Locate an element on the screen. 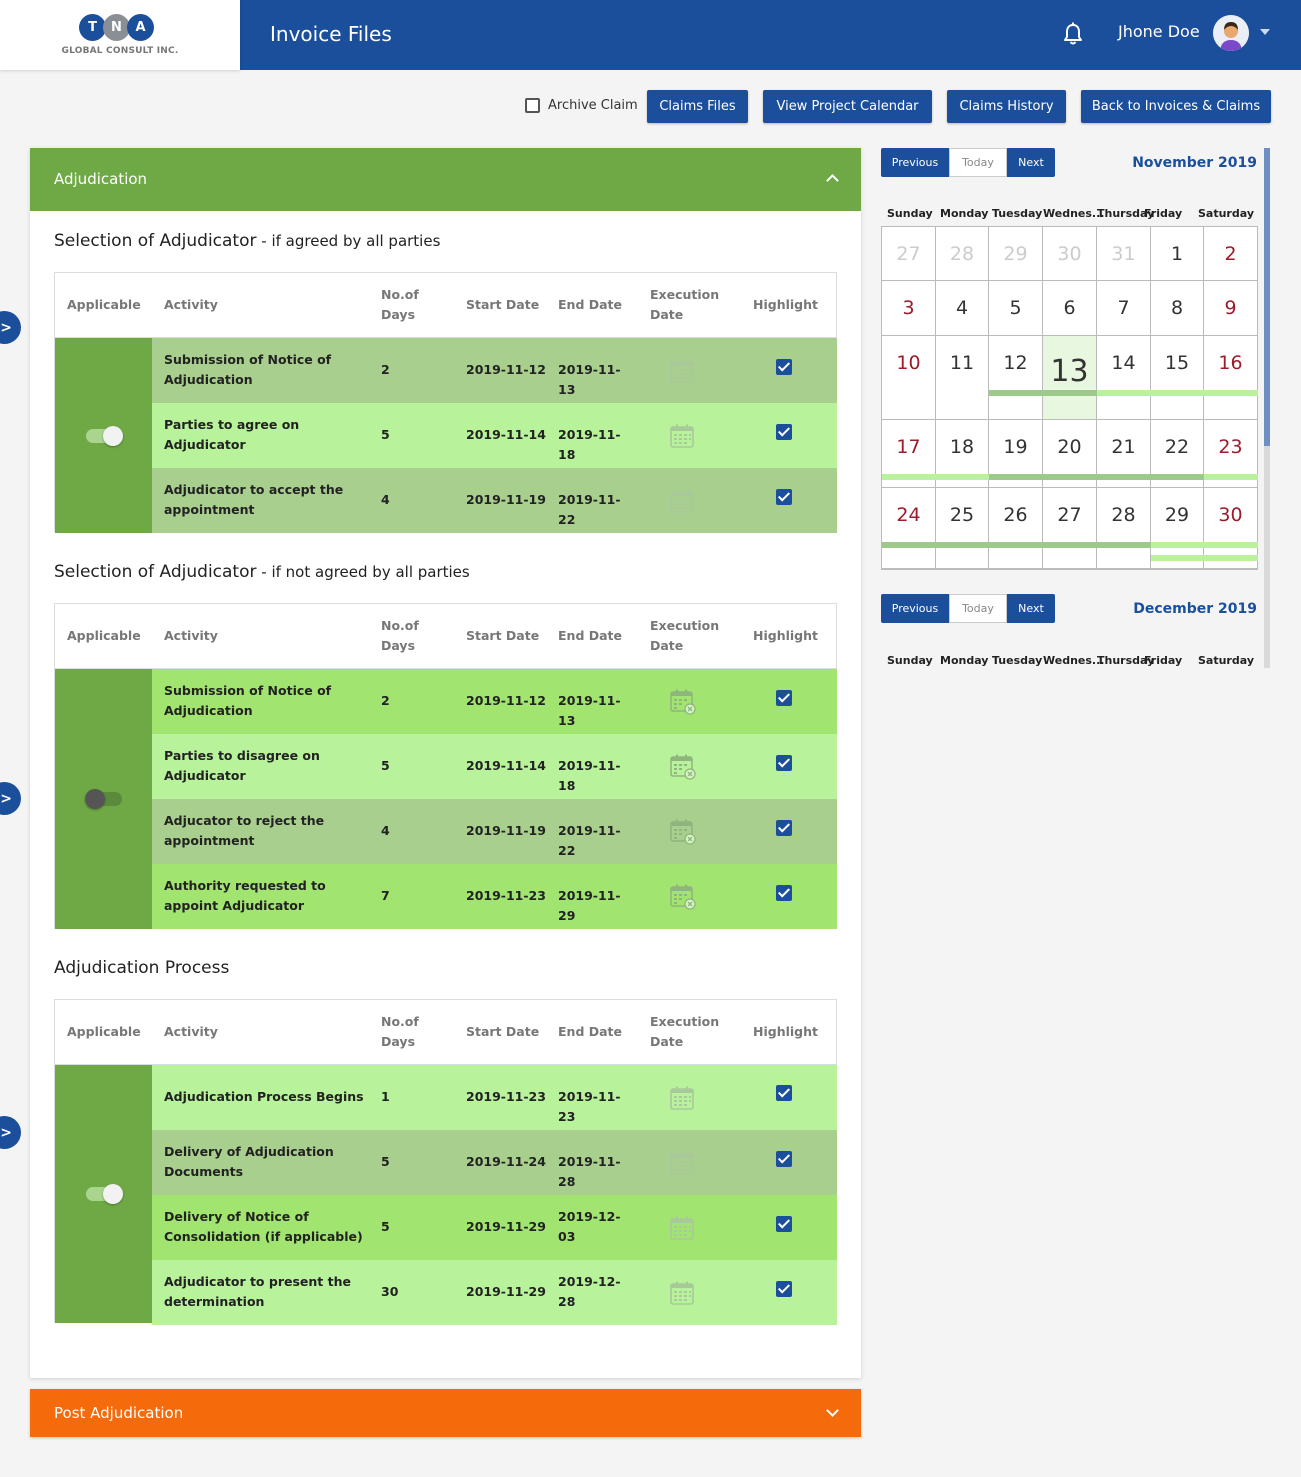 The image size is (1301, 1477). avatar is located at coordinates (1231, 33).